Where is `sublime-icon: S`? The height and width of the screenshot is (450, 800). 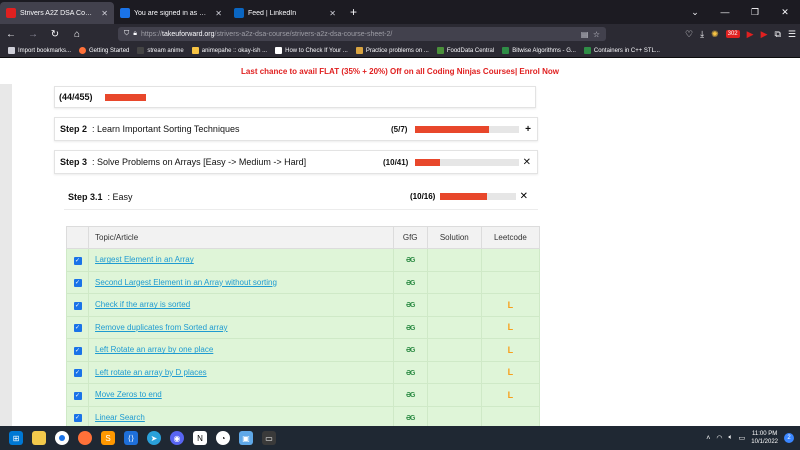 sublime-icon: S is located at coordinates (108, 438).